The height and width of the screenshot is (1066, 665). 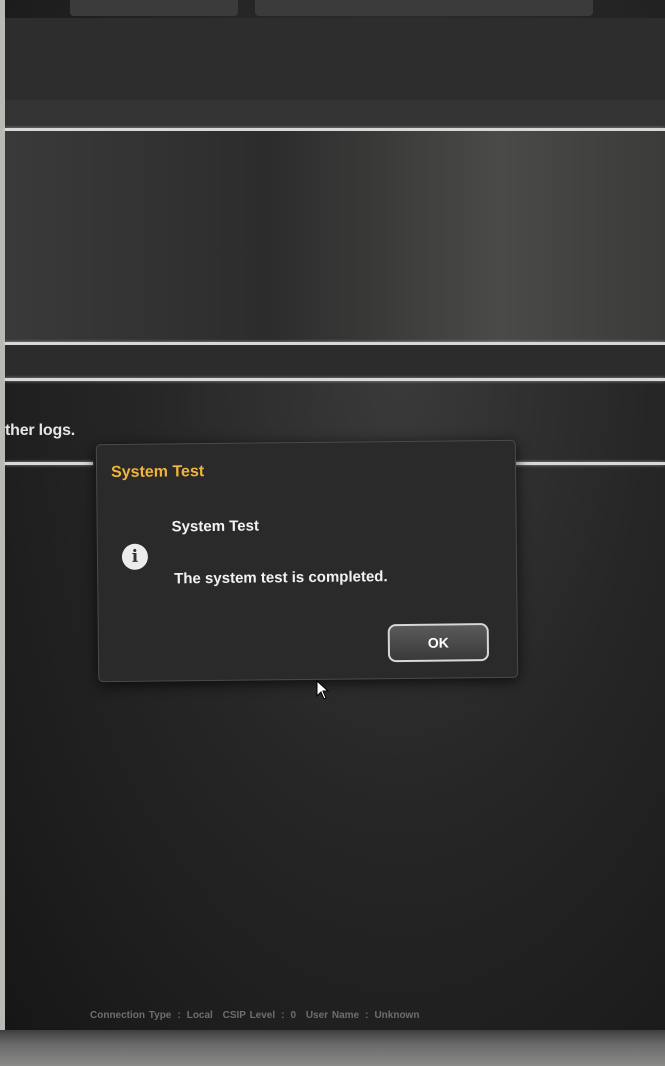 I want to click on info-icon: i, so click(x=135, y=556).